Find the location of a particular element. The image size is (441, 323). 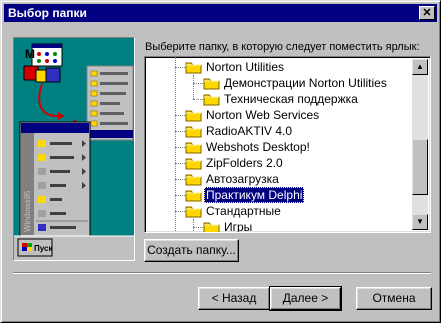

tree-item-label: Техническая поддержка is located at coordinates (291, 99).